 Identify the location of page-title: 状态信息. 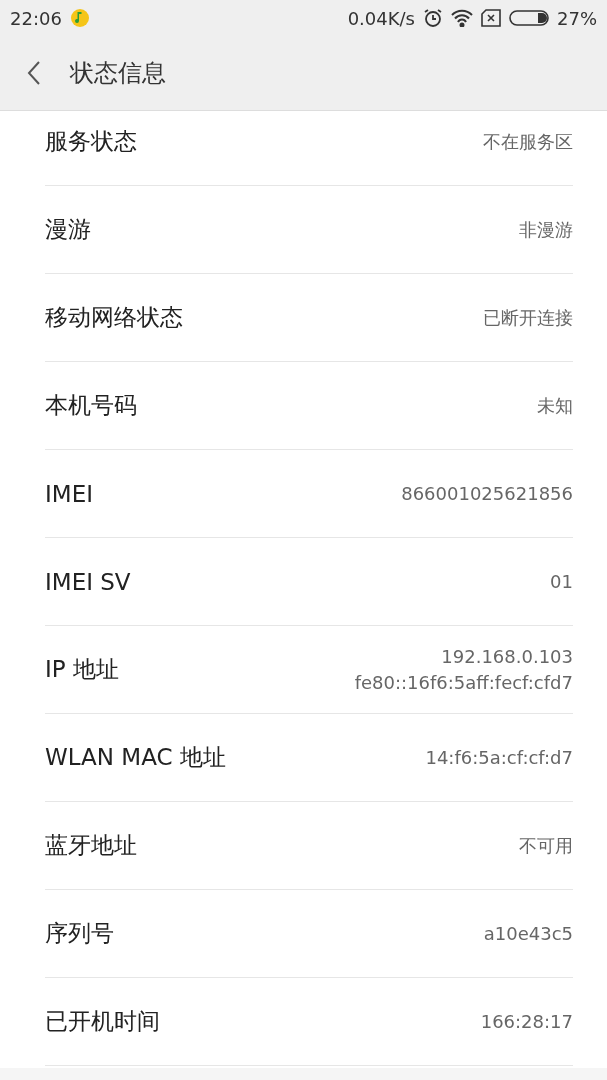
(118, 73).